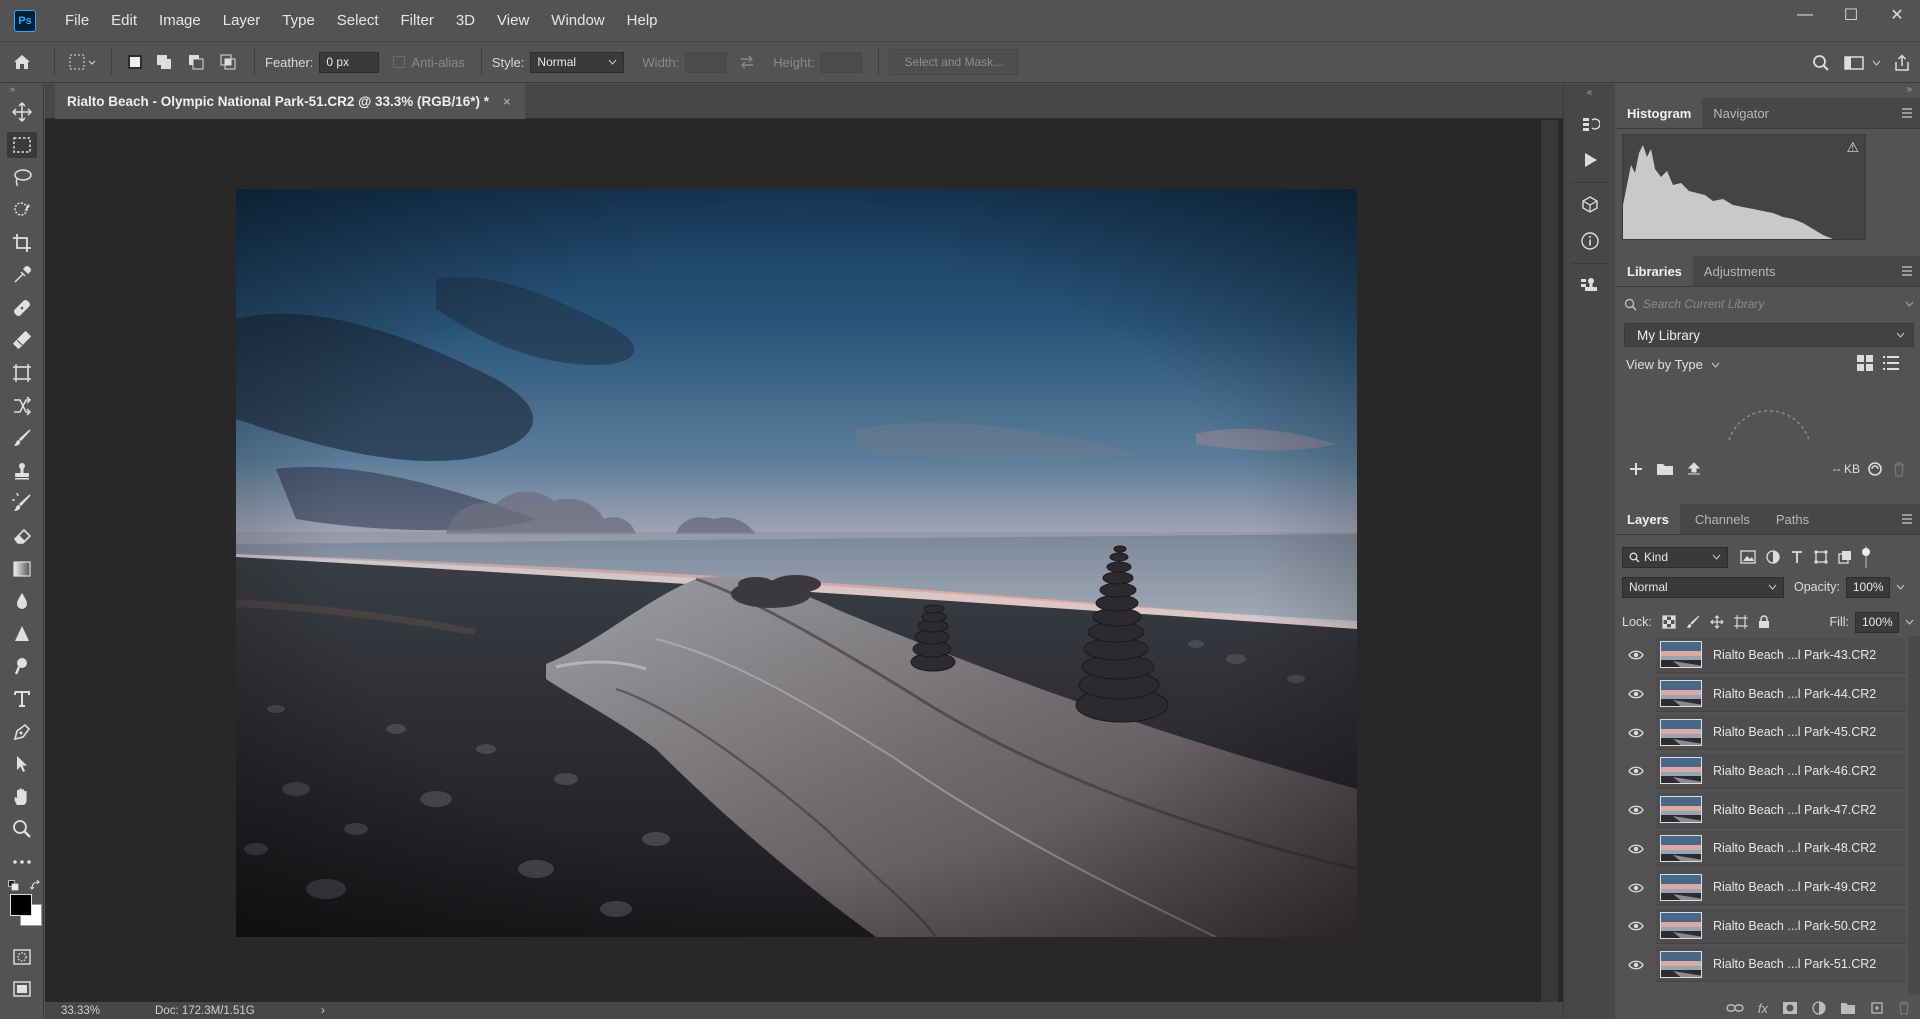  I want to click on layer-body: Rialto Beach ...l Park-45.CR2, so click(1781, 733).